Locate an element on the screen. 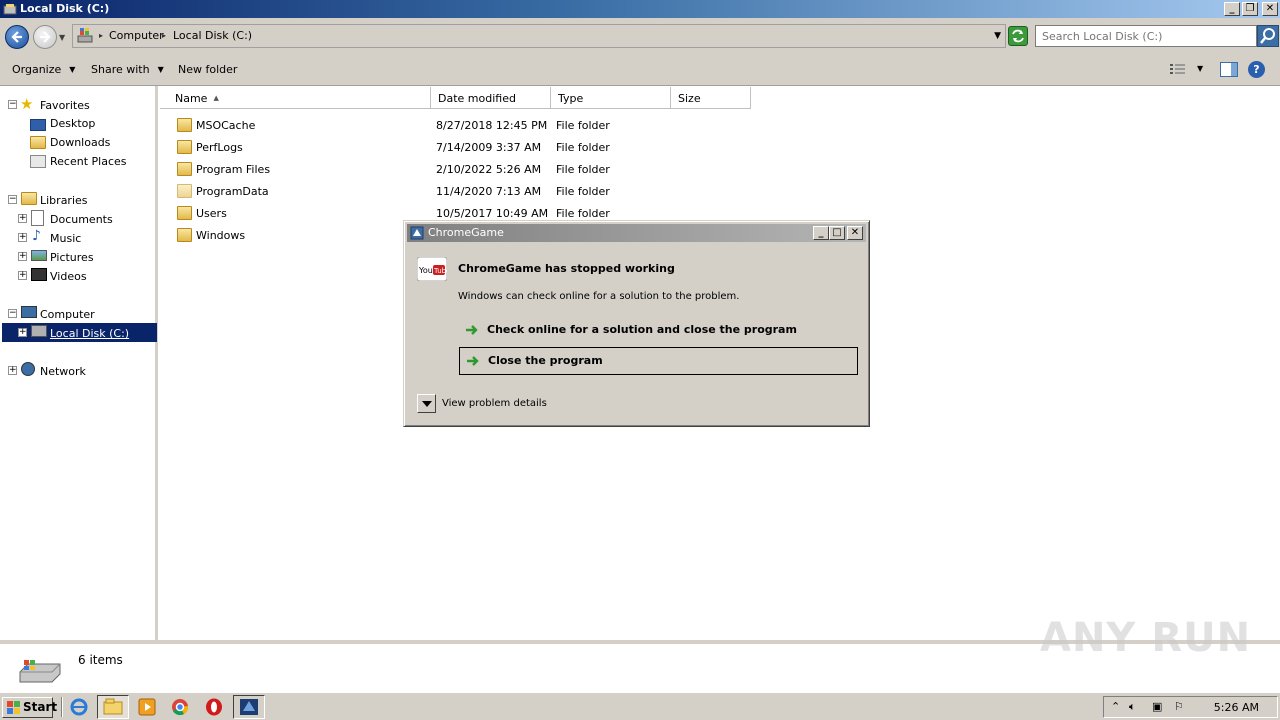  nav-local-disk: + Local Disk (C:) is located at coordinates (79, 332).